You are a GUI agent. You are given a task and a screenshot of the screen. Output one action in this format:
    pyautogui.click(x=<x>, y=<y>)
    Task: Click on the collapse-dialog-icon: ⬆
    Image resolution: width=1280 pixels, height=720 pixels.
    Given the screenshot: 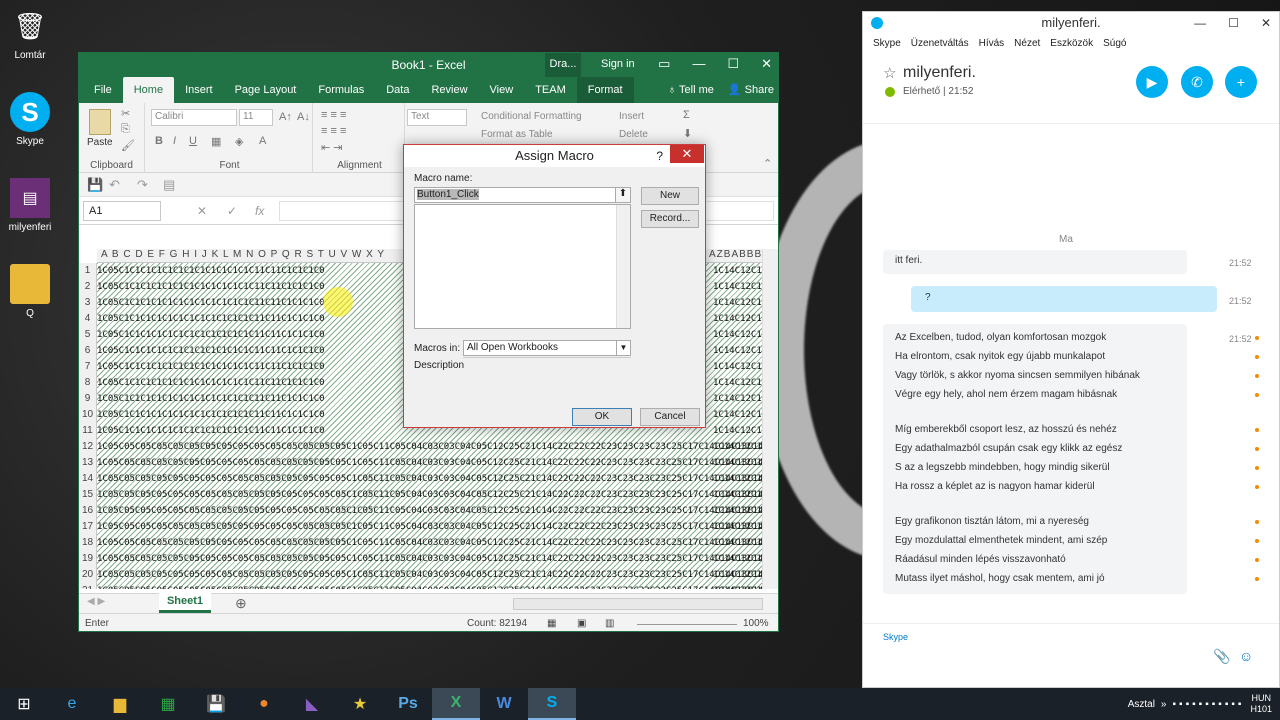 What is the action you would take?
    pyautogui.click(x=623, y=195)
    